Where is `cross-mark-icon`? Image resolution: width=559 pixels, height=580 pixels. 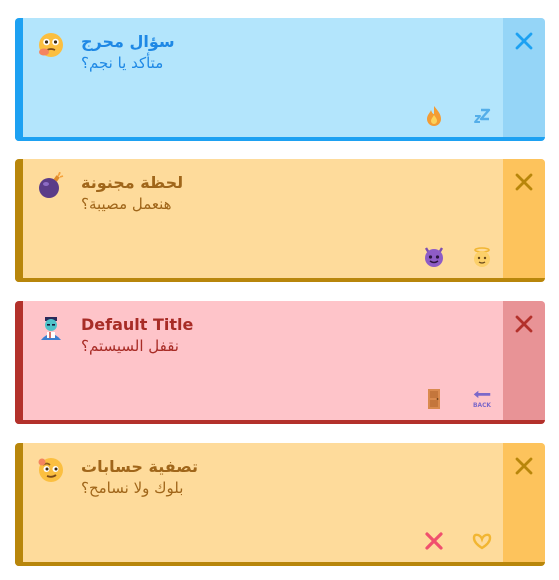 cross-mark-icon is located at coordinates (434, 541).